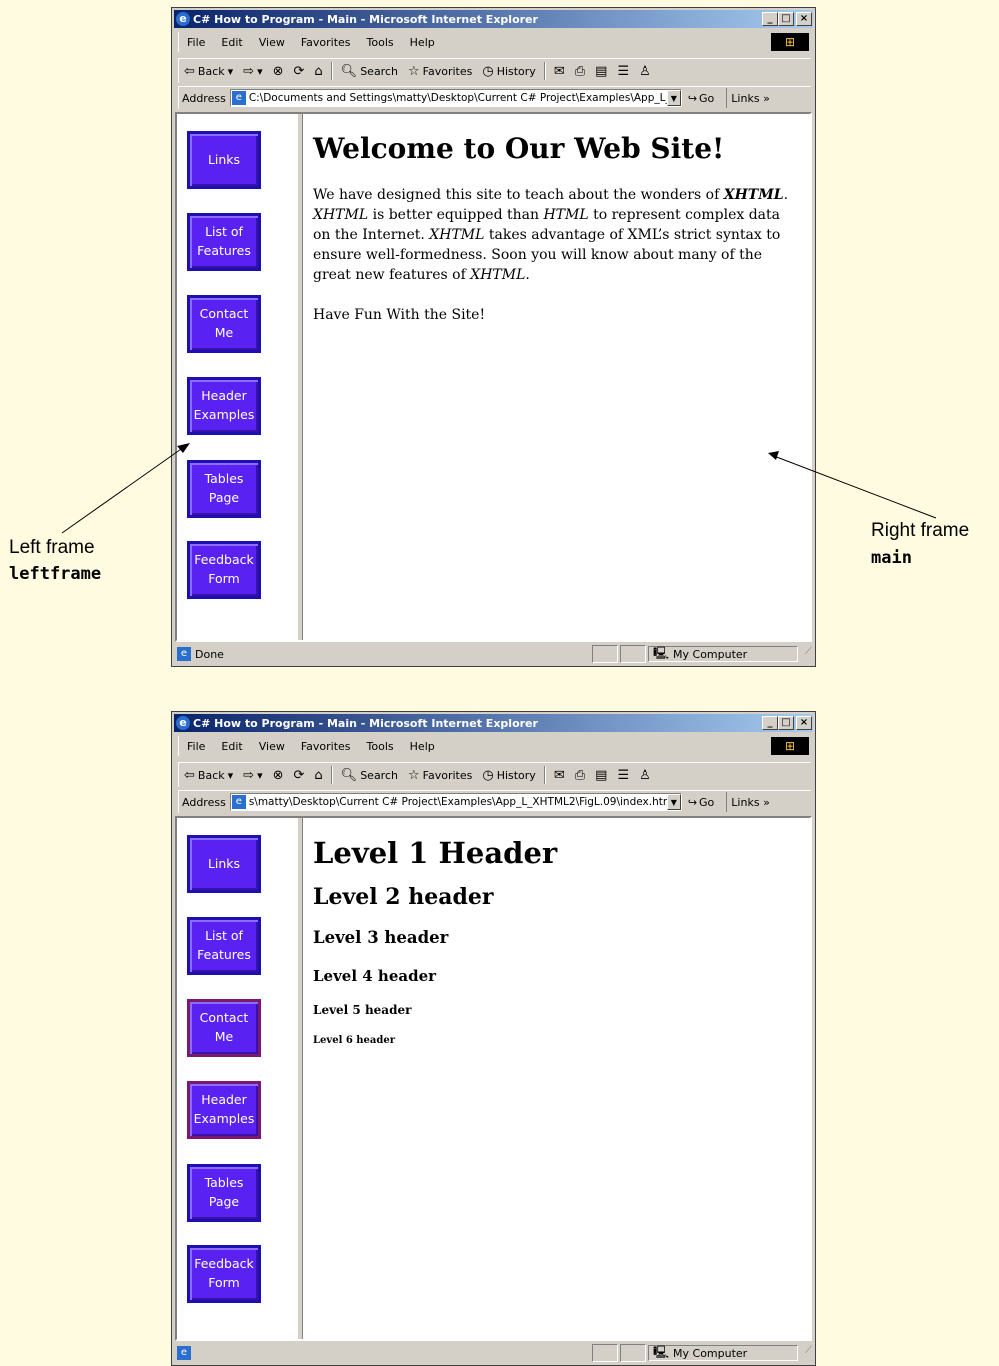 The height and width of the screenshot is (1366, 999). Describe the element at coordinates (399, 315) in the screenshot. I see `closing-text: Have Fun With the Site!` at that location.